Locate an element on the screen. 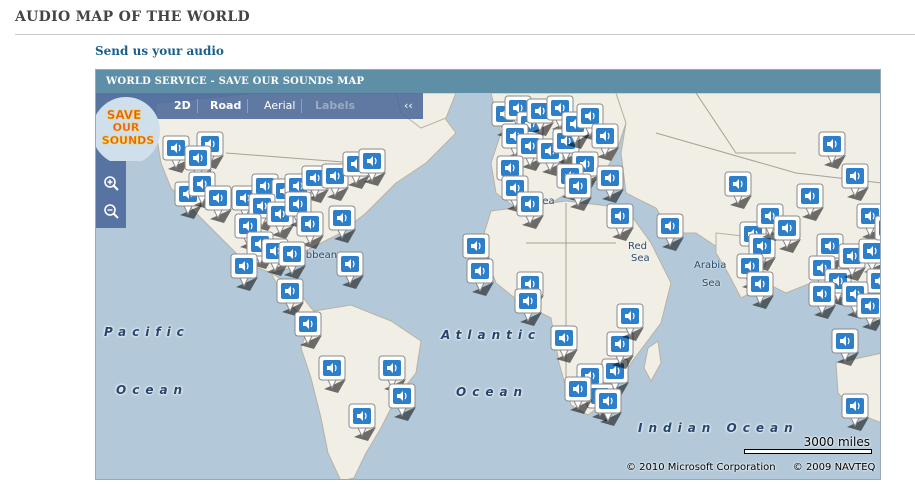 The image size is (915, 489). indian-ocean-label: Indian Ocean is located at coordinates (718, 428).